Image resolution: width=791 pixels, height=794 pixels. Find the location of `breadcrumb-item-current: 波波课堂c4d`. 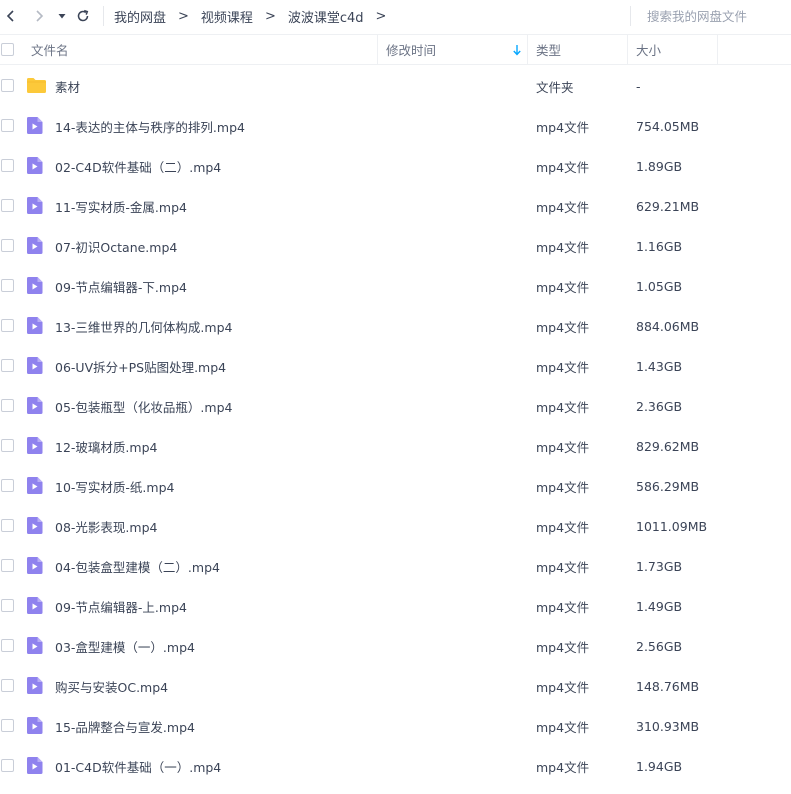

breadcrumb-item-current: 波波课堂c4d is located at coordinates (326, 16).